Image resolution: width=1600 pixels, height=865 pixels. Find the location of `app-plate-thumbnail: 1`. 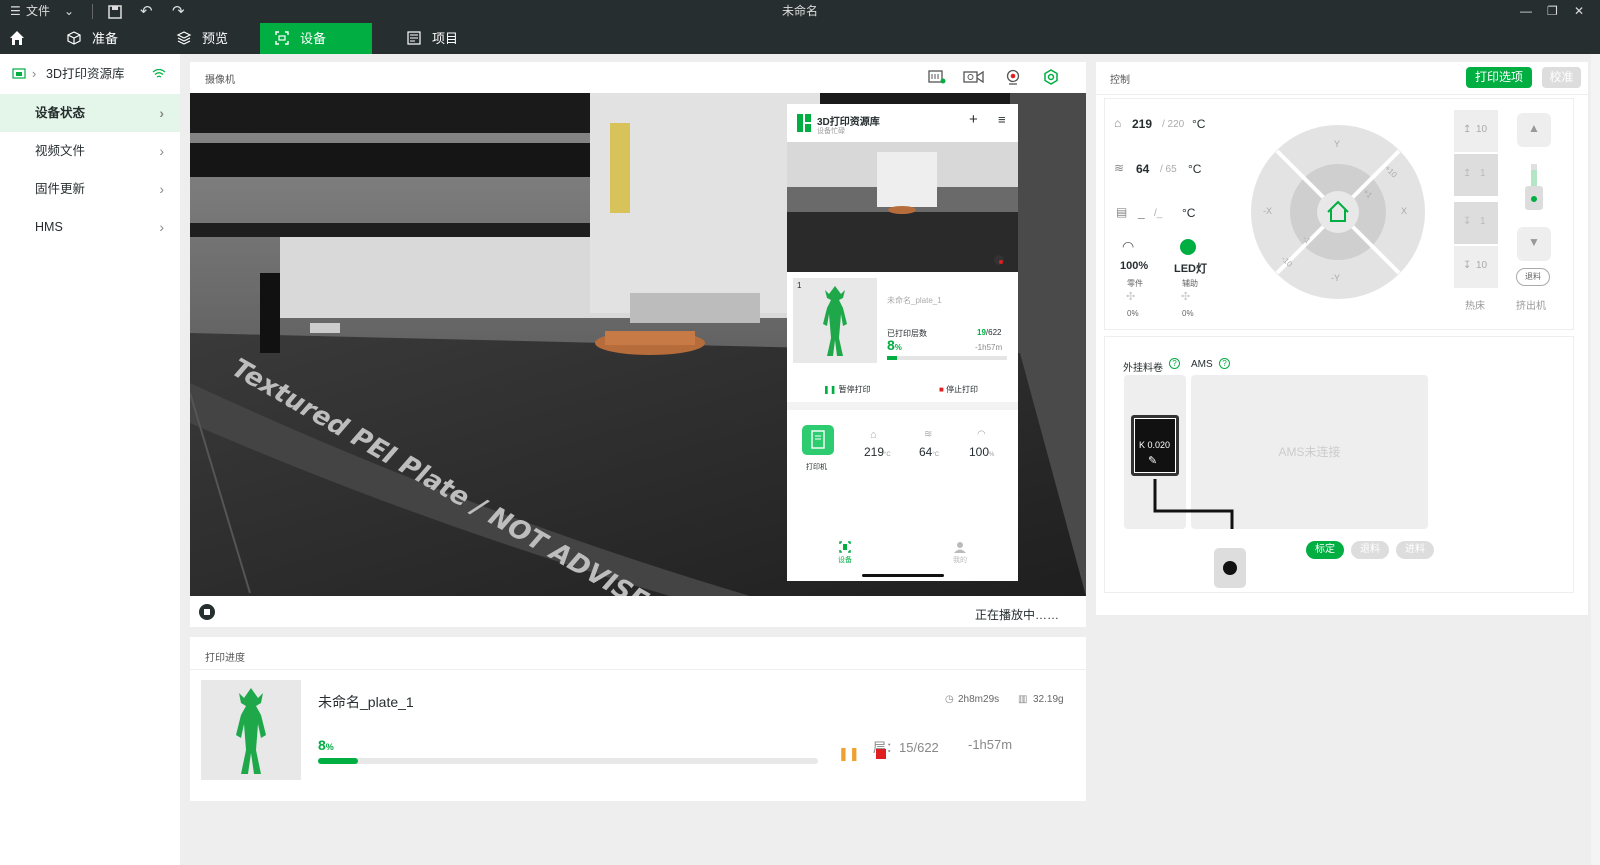

app-plate-thumbnail: 1 is located at coordinates (835, 320).